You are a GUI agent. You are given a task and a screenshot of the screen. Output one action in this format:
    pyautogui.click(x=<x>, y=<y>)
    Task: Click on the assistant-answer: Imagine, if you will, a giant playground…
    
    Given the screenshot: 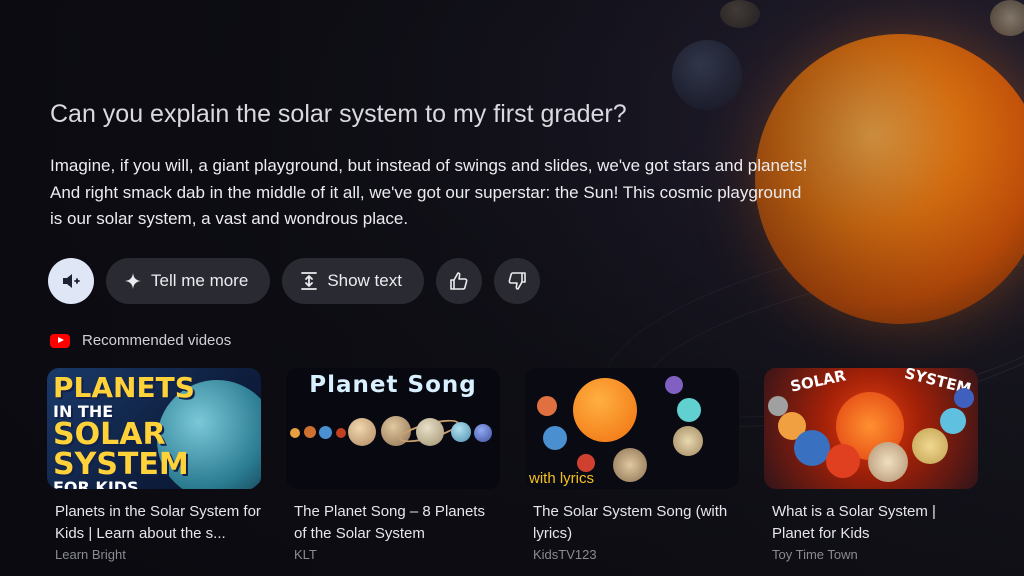 What is the action you would take?
    pyautogui.click(x=429, y=192)
    